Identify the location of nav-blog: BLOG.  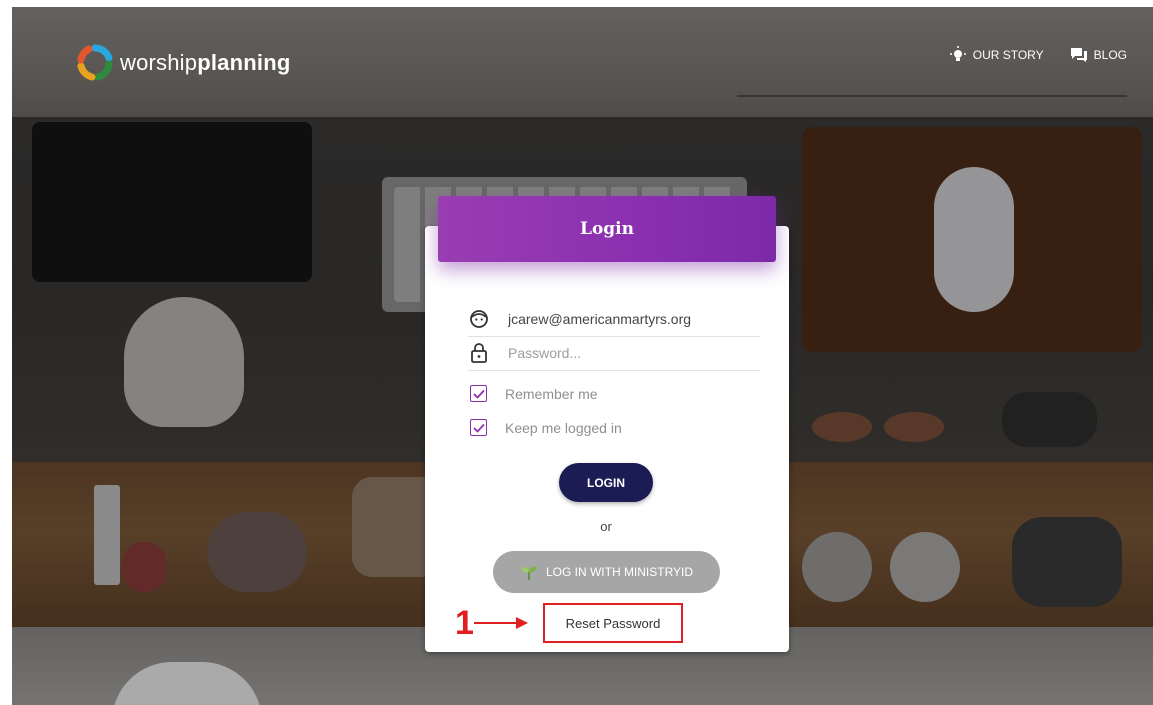
(1098, 55).